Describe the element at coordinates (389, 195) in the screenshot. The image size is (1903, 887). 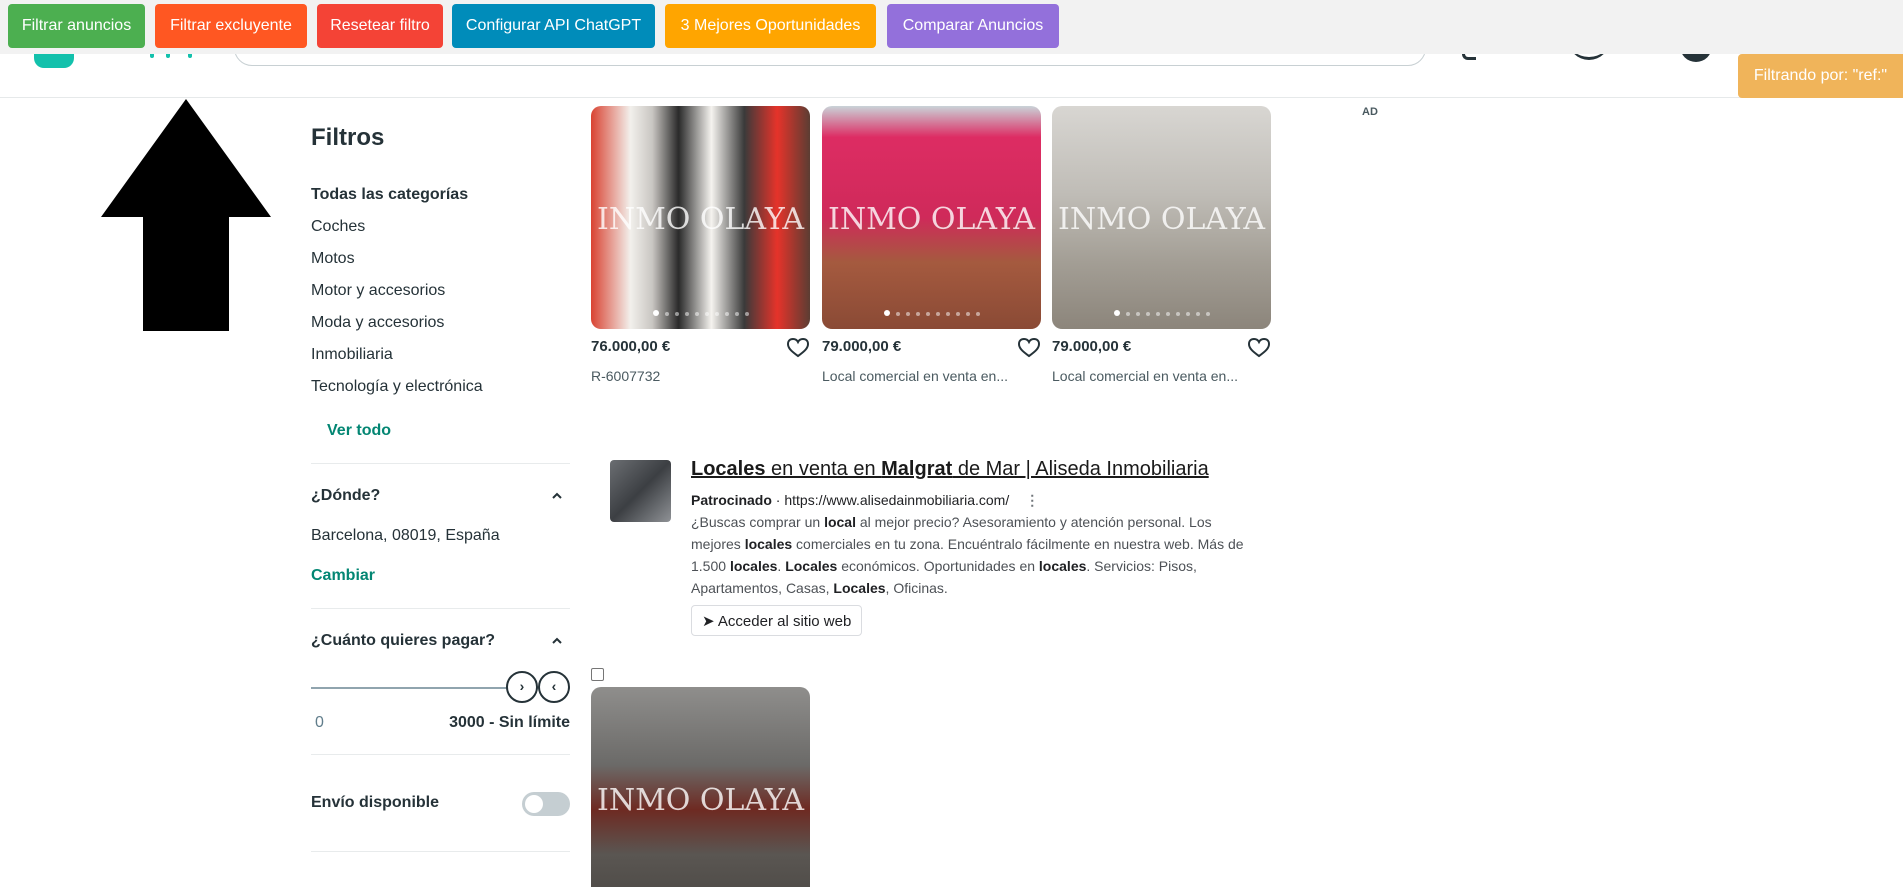
I see `category-all: Todas las categorías` at that location.